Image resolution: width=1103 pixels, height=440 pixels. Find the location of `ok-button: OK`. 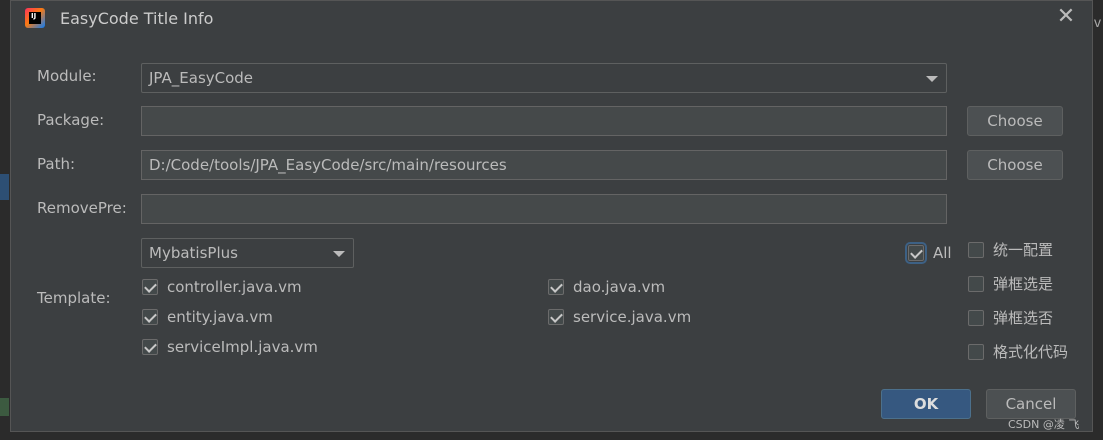

ok-button: OK is located at coordinates (926, 404).